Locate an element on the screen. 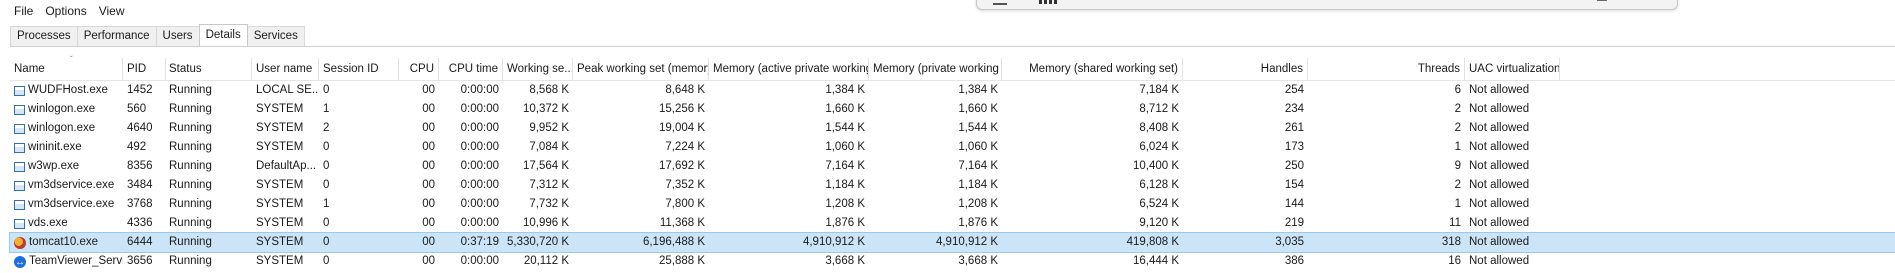  cell-name: WUDFHost.exe is located at coordinates (66, 90).